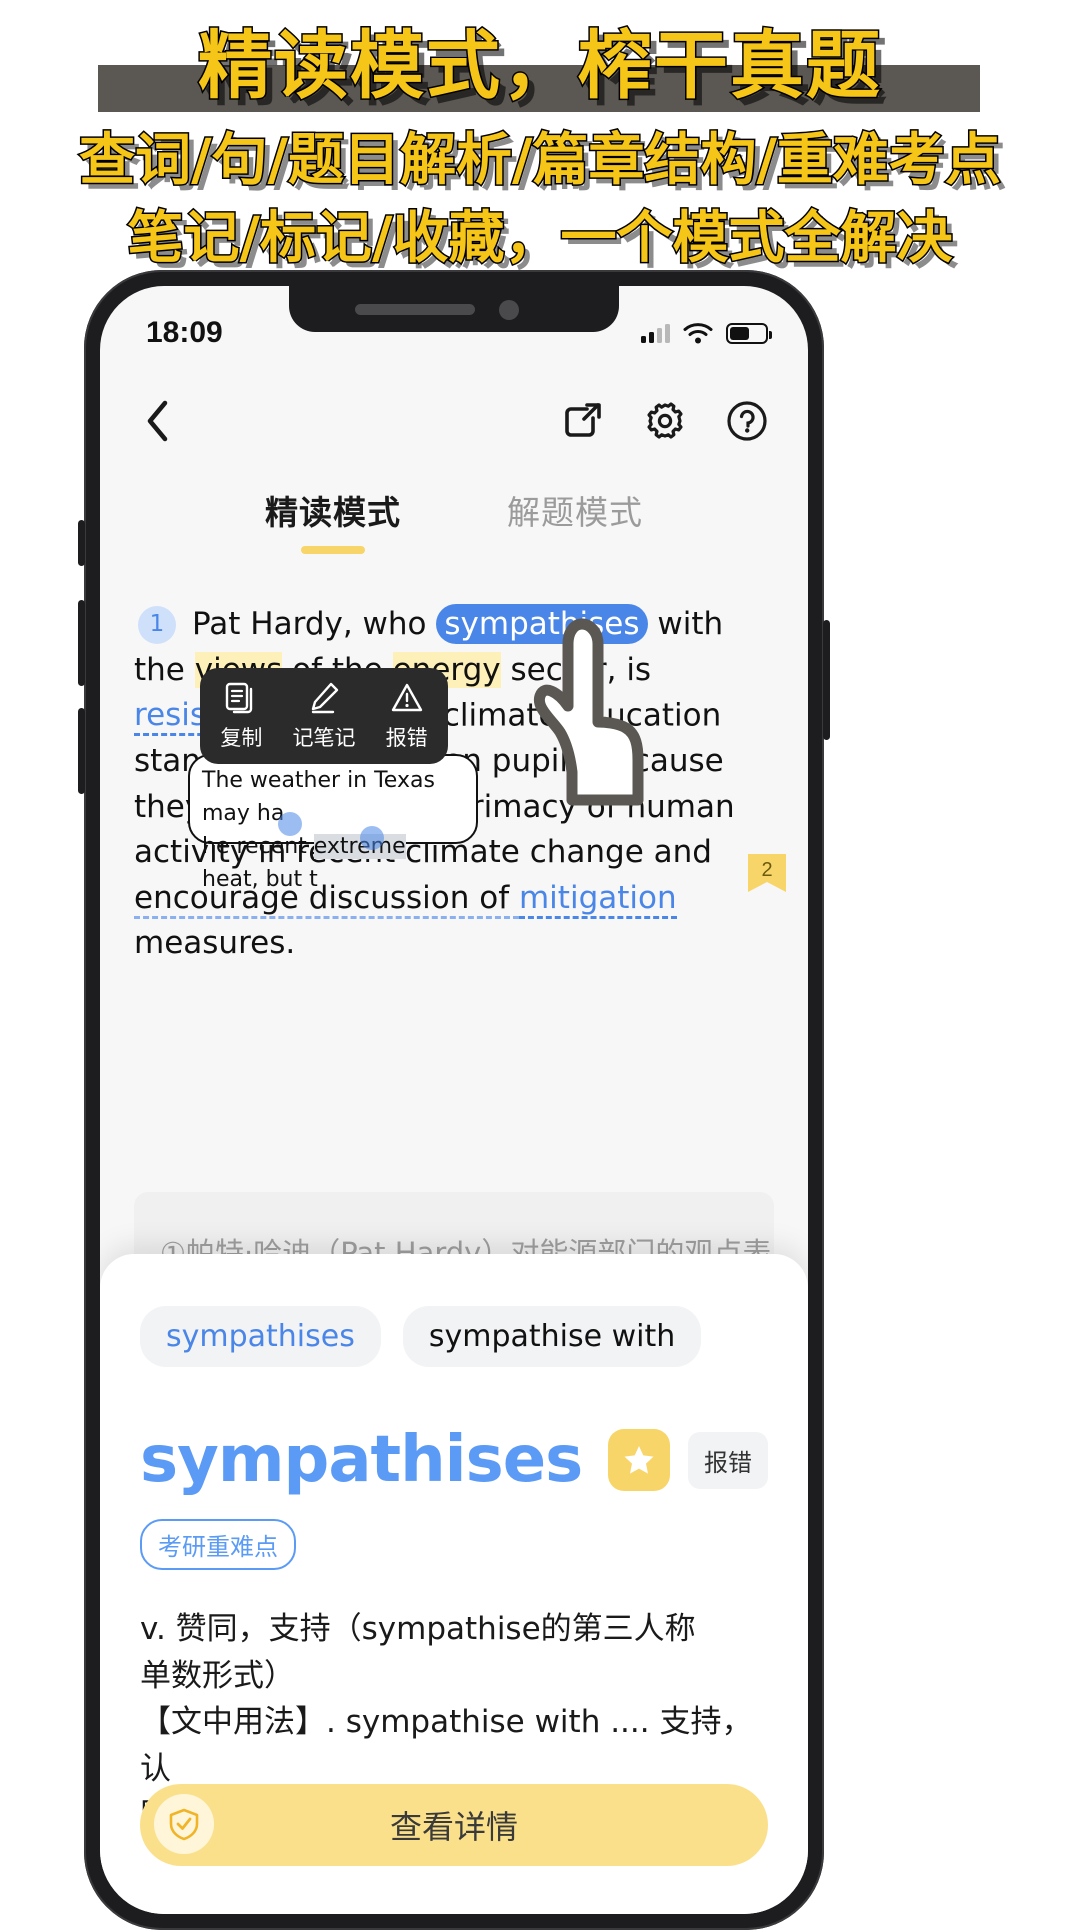  Describe the element at coordinates (698, 333) in the screenshot. I see `wifi-icon` at that location.